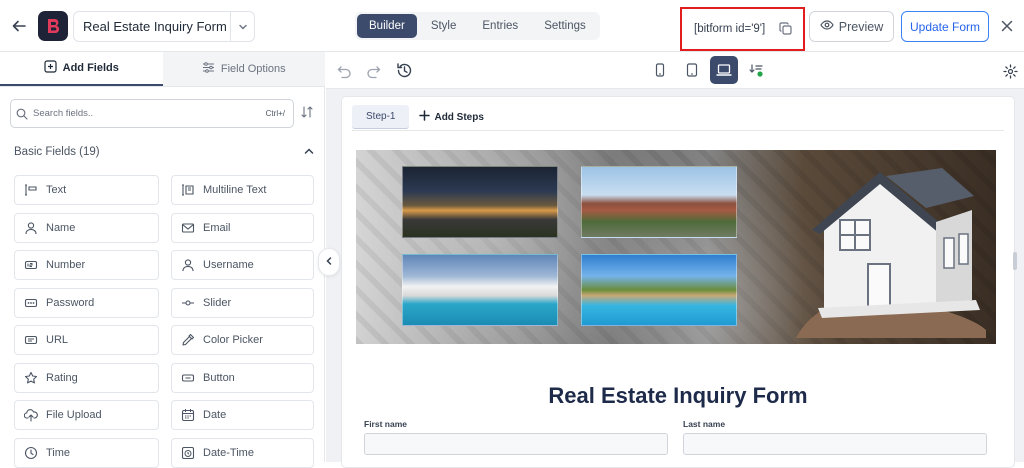 The image size is (1024, 468). I want to click on section-title: Basic Fields (19), so click(57, 152).